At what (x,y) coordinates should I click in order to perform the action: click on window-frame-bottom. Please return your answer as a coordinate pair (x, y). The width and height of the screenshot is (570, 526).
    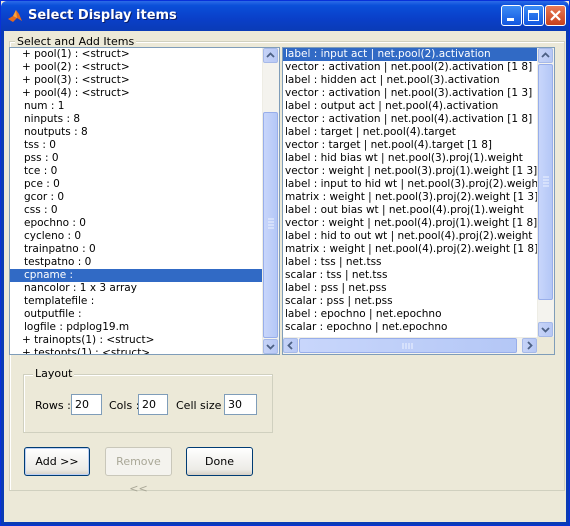
    Looking at the image, I should click on (285, 523).